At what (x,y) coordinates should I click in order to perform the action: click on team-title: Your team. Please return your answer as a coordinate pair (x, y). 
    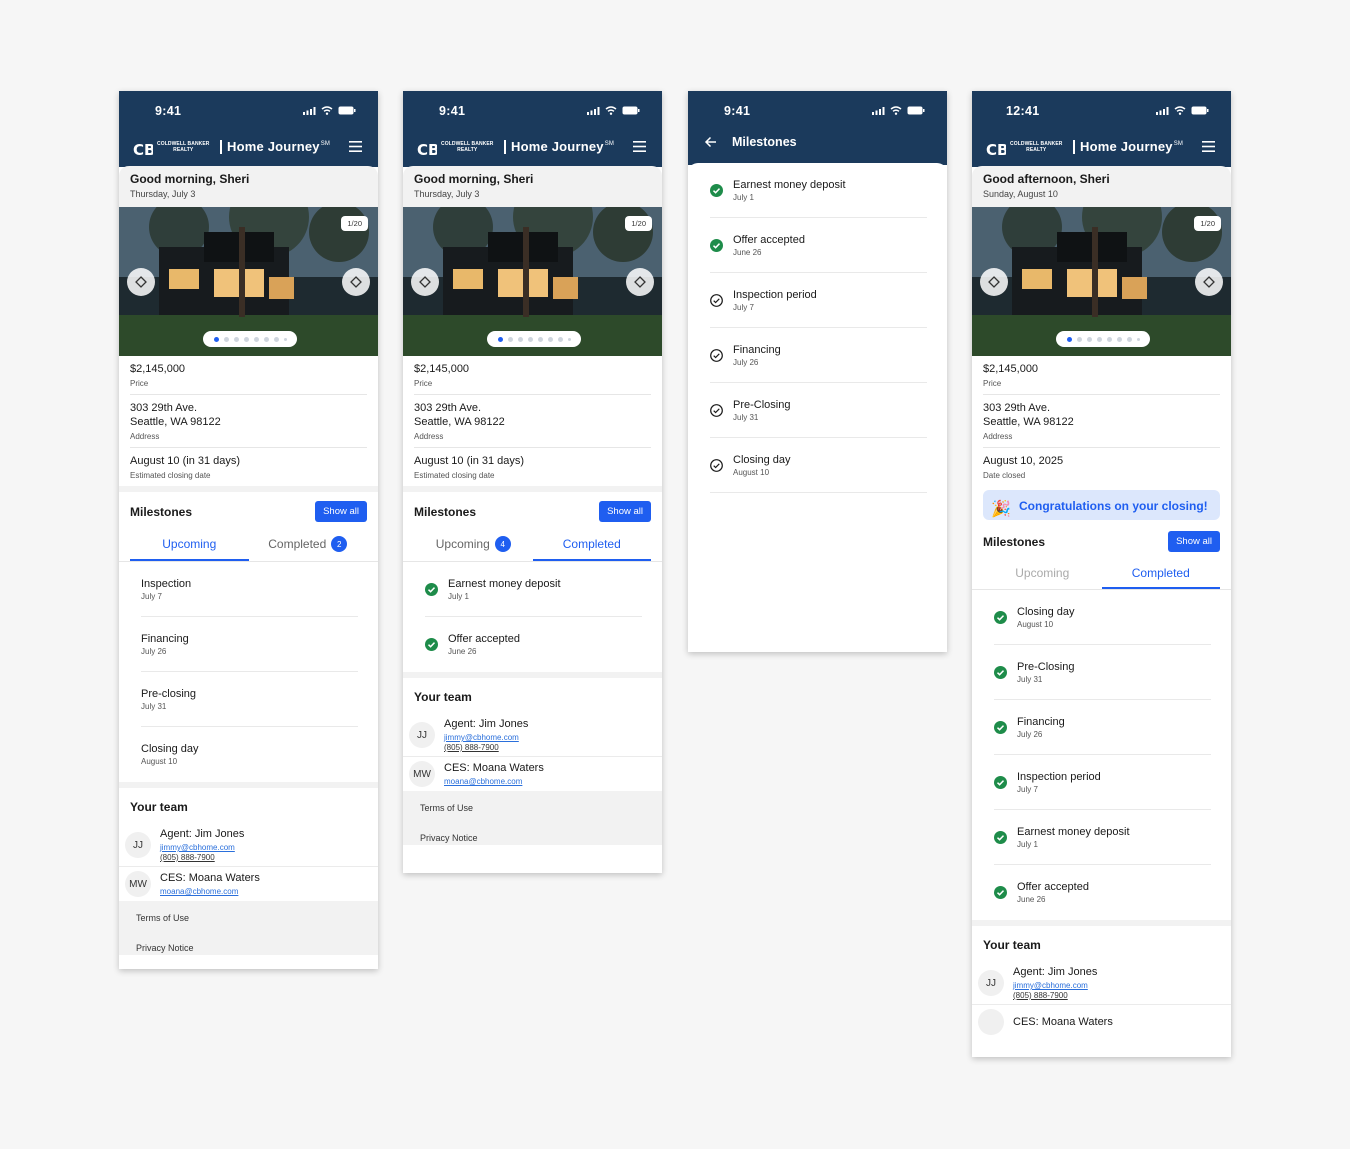
    Looking at the image, I should click on (1012, 945).